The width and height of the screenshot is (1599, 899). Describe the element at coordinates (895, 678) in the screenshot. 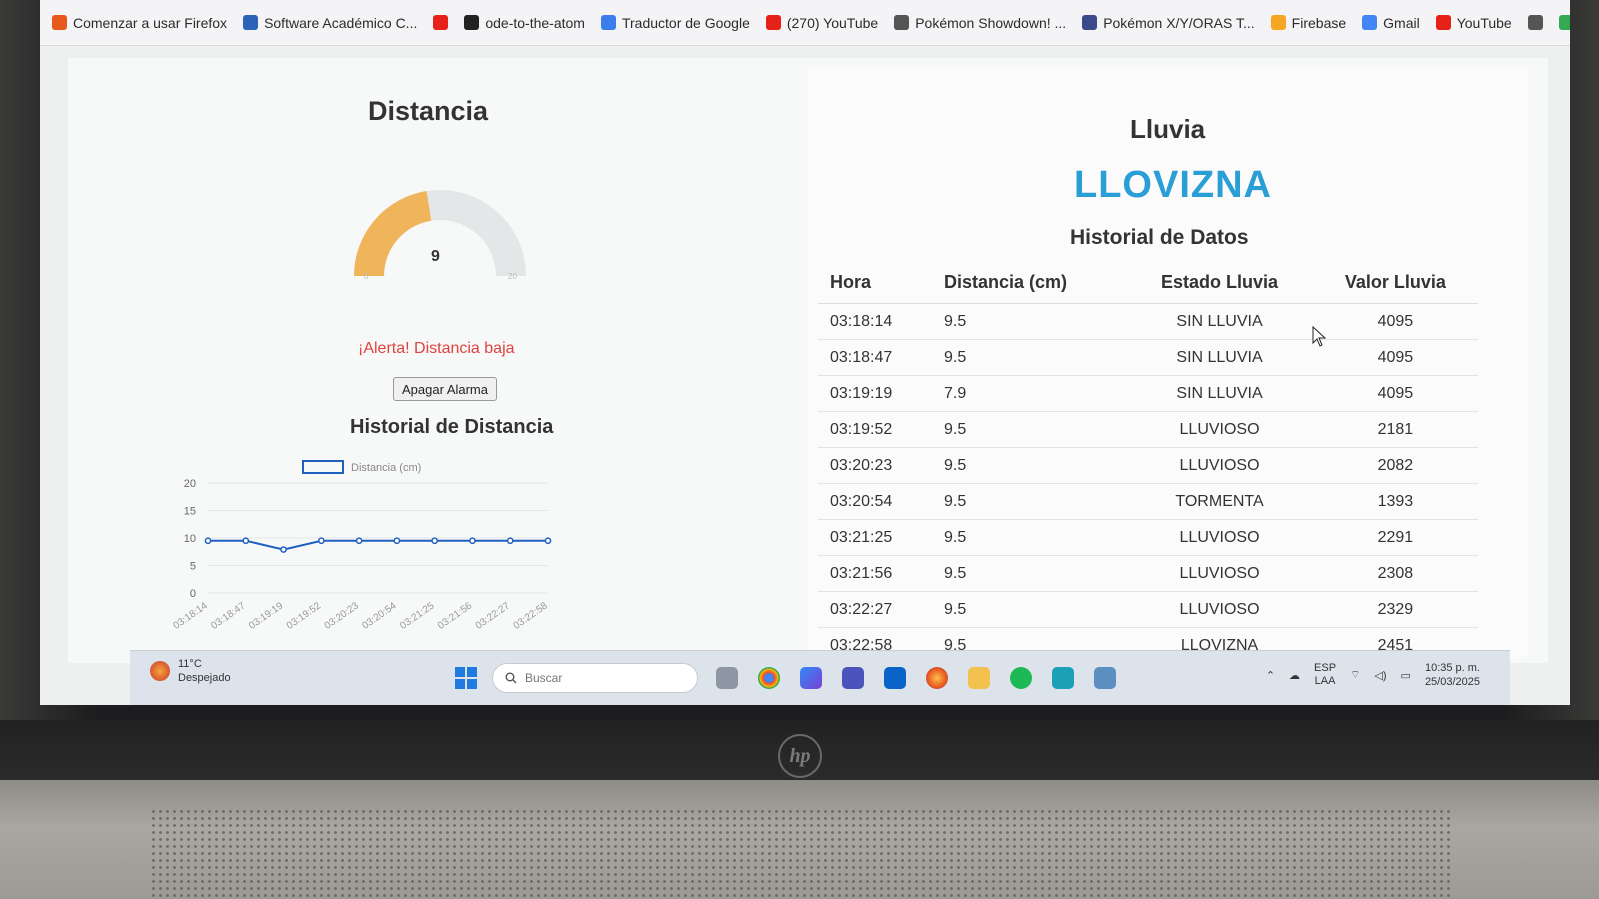

I see `outlook-icon` at that location.